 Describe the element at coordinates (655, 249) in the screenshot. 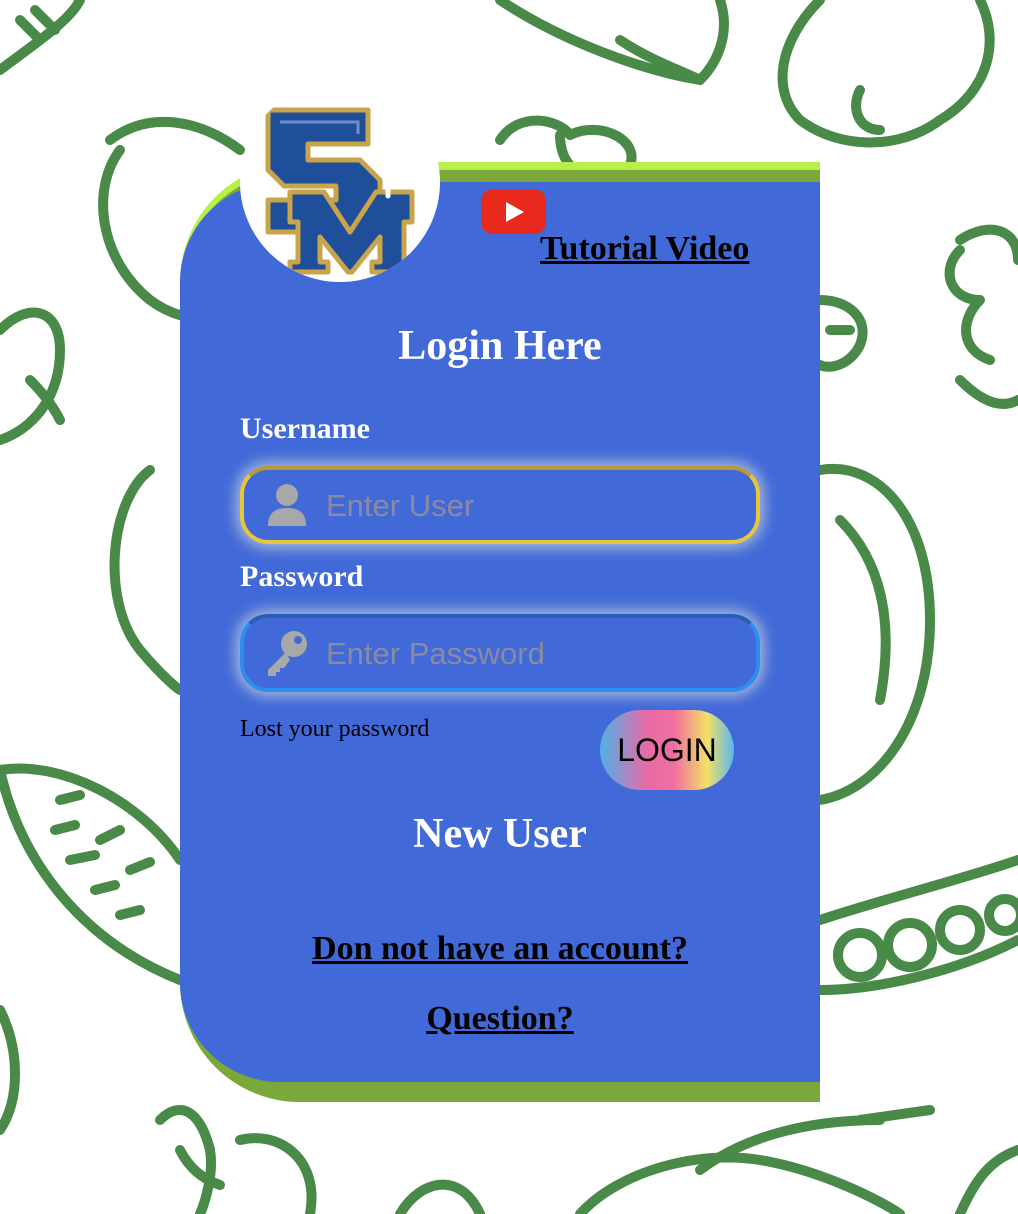

I see `tutorial-video-link: Tutorial Video` at that location.